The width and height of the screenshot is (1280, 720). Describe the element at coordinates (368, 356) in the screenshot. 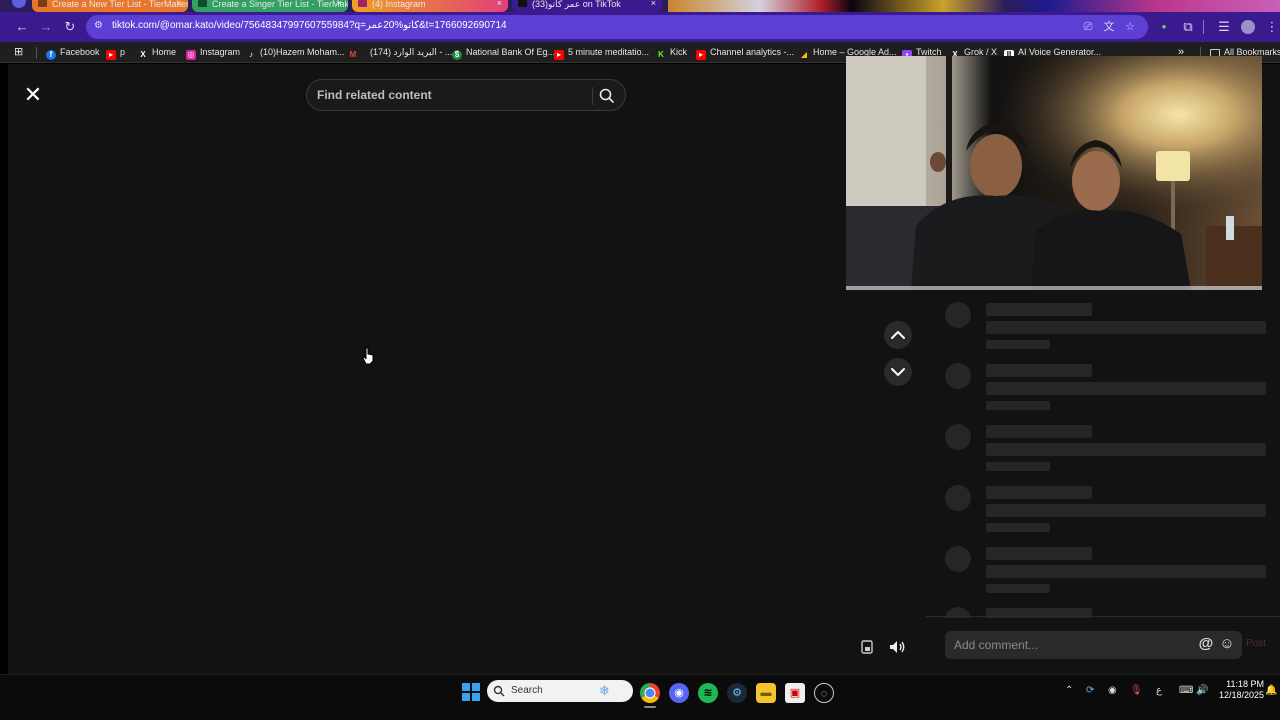

I see `mouse-cursor-icon` at that location.